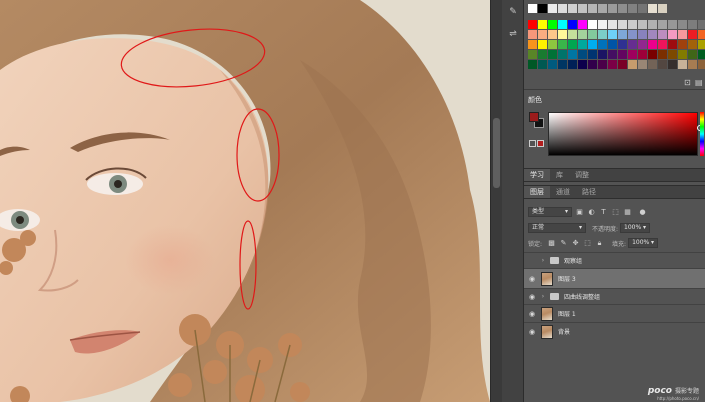 This screenshot has width=705, height=402. What do you see at coordinates (643, 243) in the screenshot?
I see `fill-field: 100% ▾` at bounding box center [643, 243].